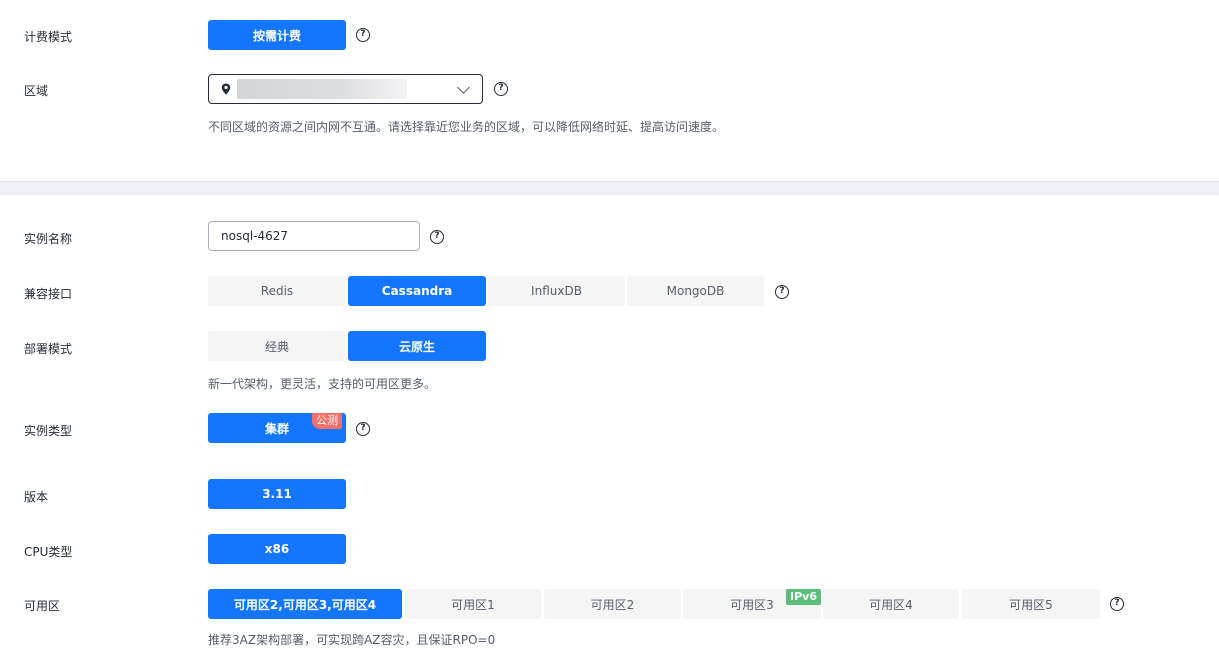 This screenshot has height=665, width=1219. Describe the element at coordinates (277, 549) in the screenshot. I see `cpu-x86-button: x86` at that location.